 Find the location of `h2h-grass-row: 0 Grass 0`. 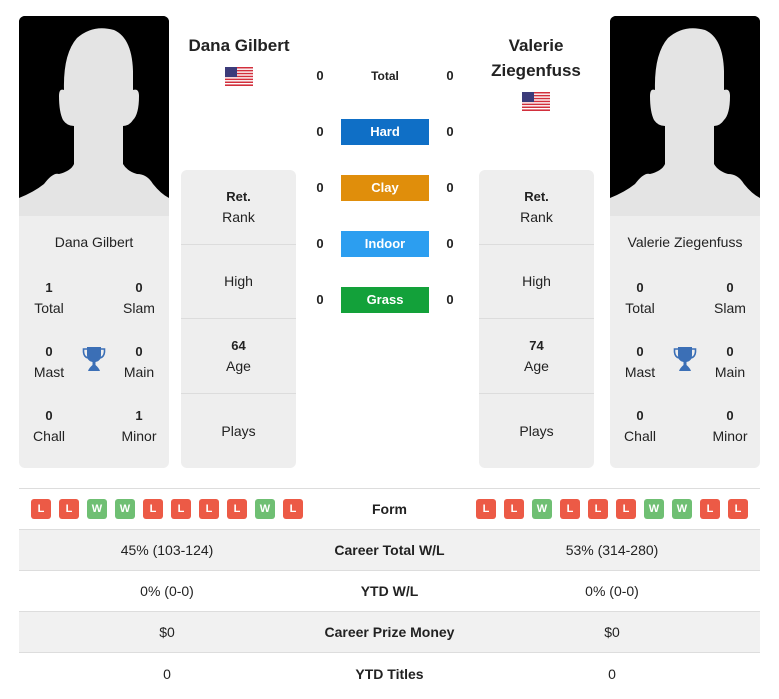

h2h-grass-row: 0 Grass 0 is located at coordinates (385, 300).